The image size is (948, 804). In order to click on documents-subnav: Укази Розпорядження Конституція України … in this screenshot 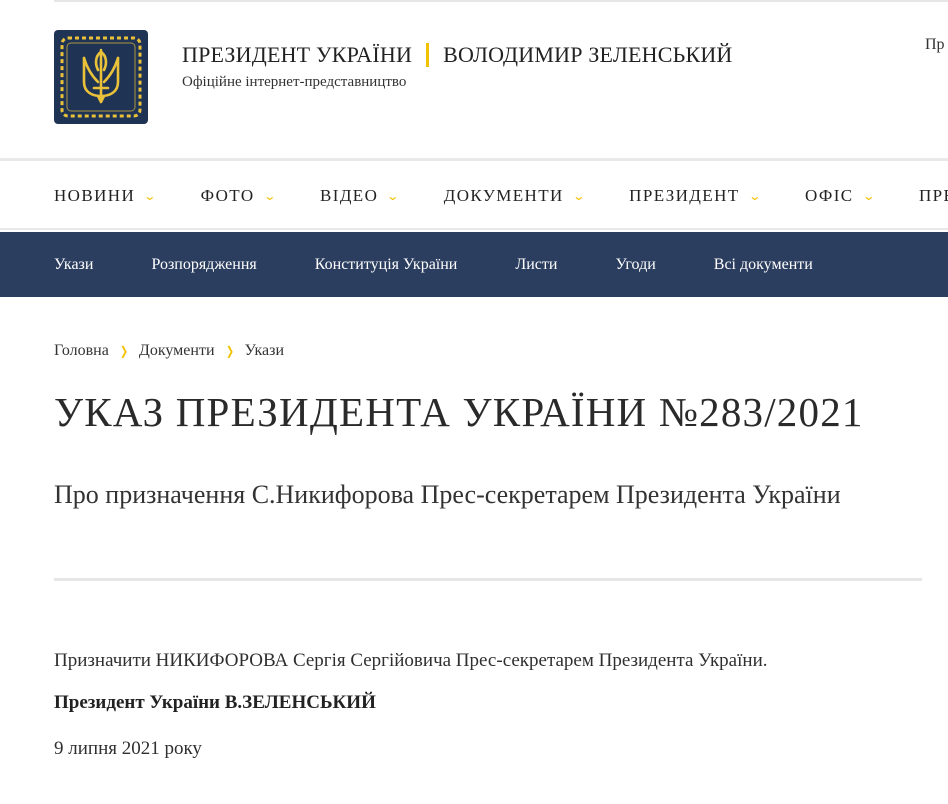, I will do `click(474, 264)`.